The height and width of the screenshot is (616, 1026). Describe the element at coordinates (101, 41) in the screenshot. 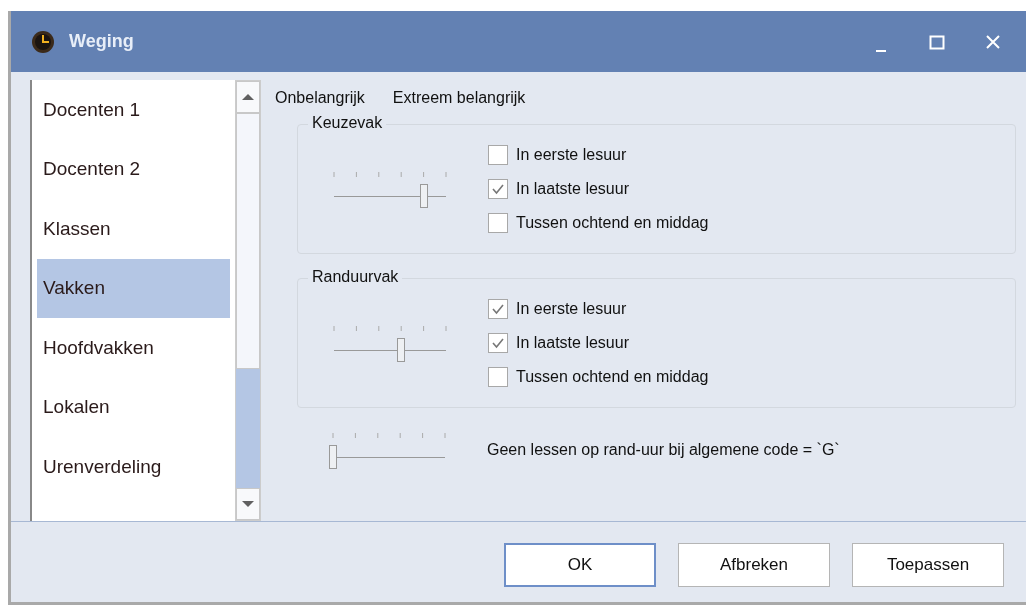

I see `window-title: Weging` at that location.